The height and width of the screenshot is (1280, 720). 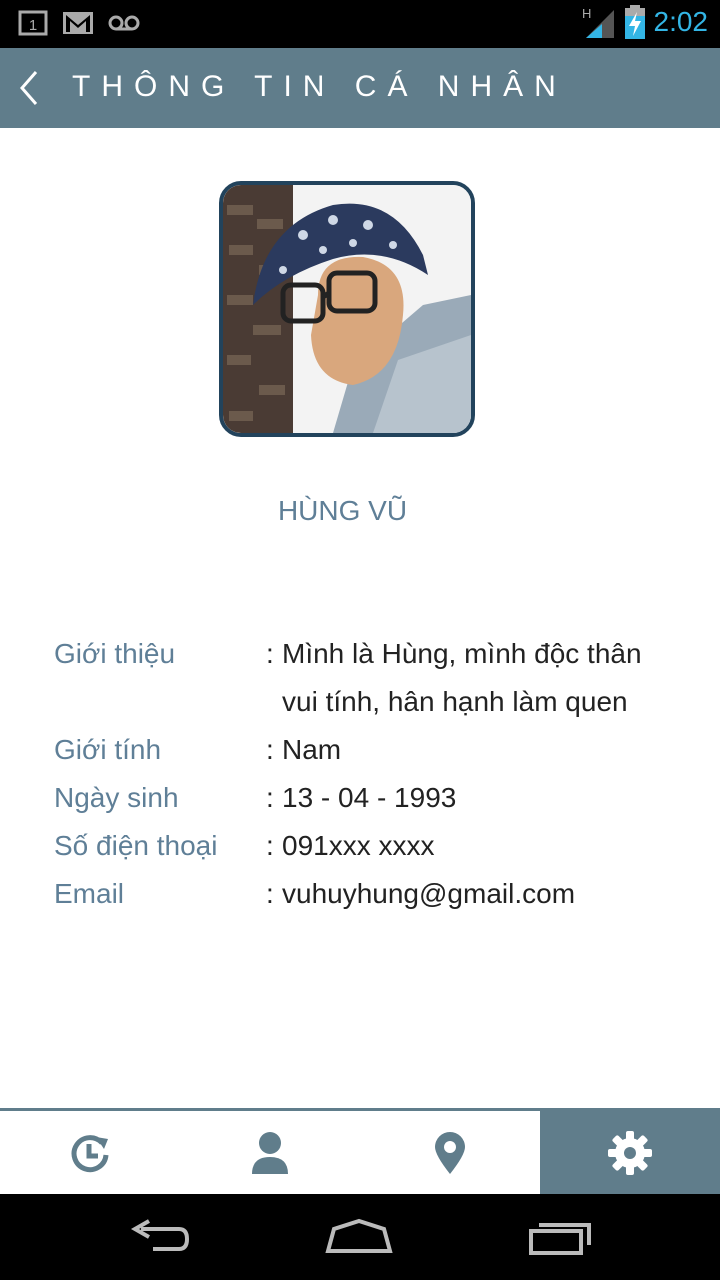 I want to click on avatar-photo, so click(x=347, y=309).